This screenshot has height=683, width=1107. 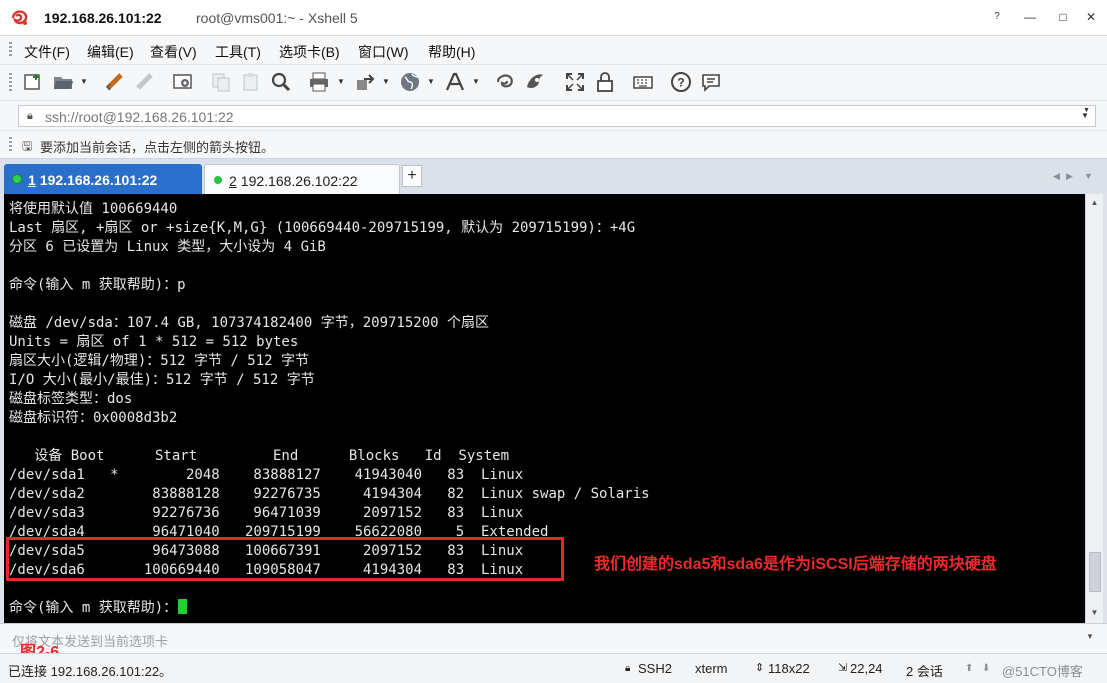 I want to click on menu-tools: 工具(T), so click(x=238, y=52).